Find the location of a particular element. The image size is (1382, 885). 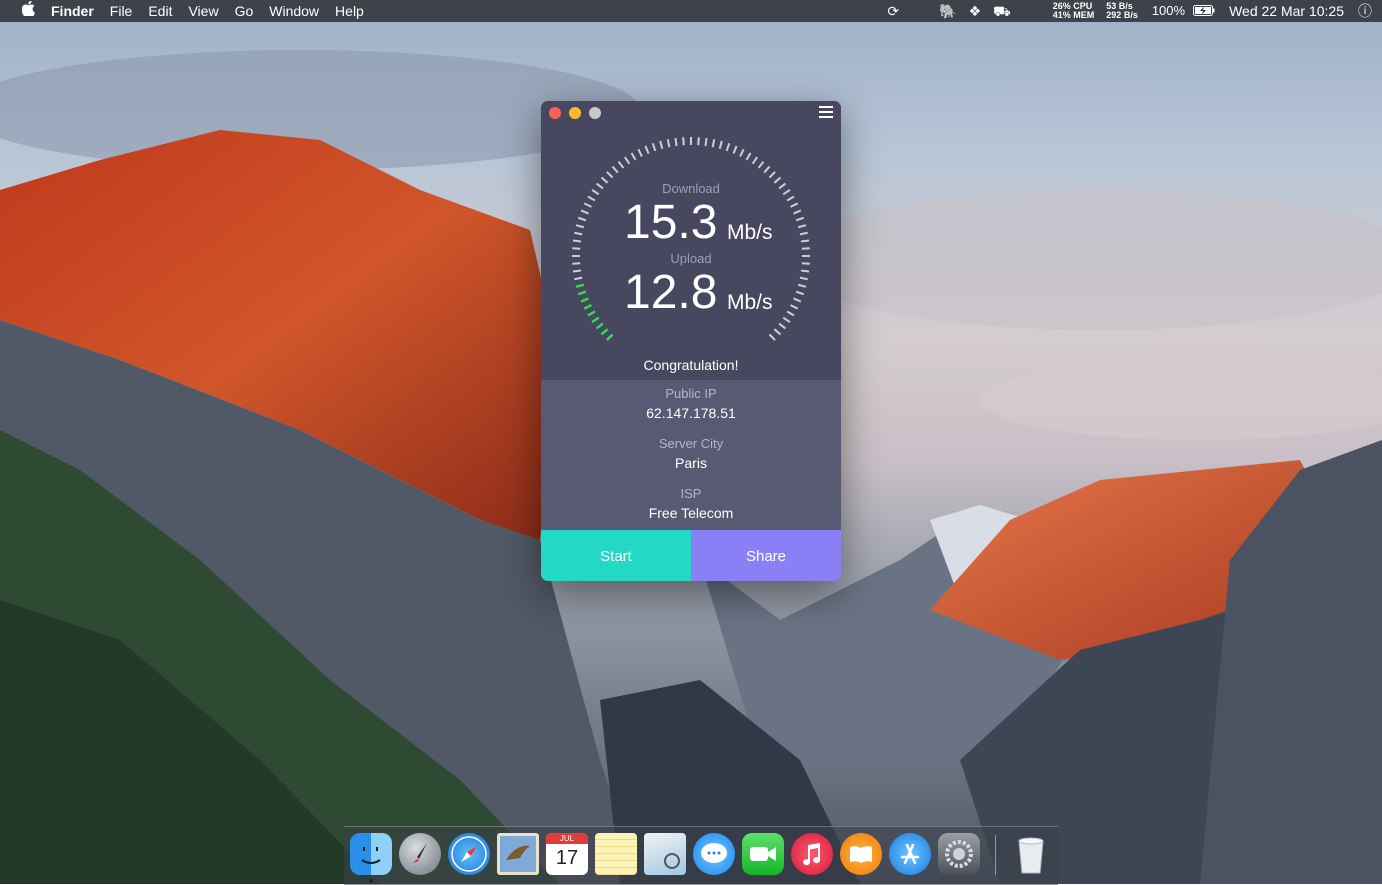

safari-icon is located at coordinates (469, 854).